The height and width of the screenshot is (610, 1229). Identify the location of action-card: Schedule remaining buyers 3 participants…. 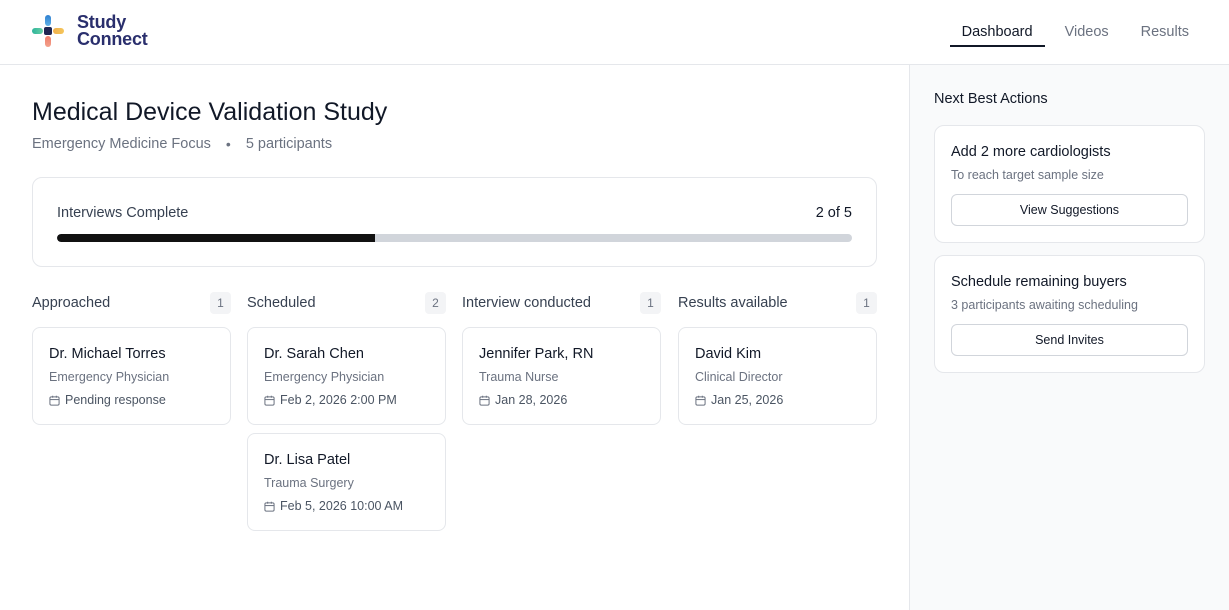
(1069, 314).